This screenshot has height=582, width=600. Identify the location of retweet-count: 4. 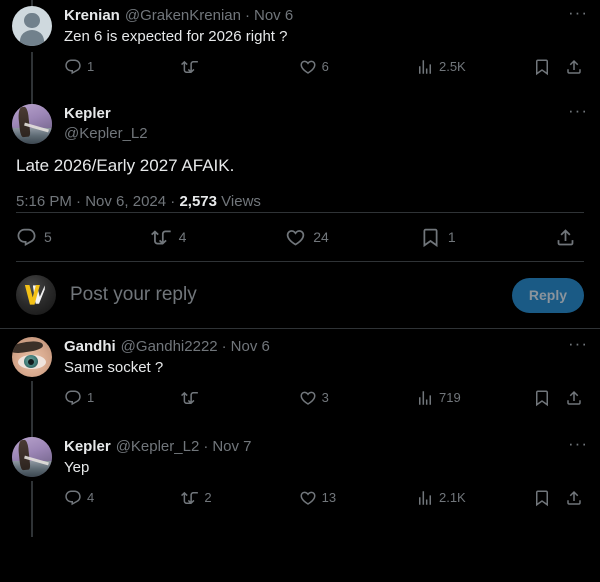
(182, 237).